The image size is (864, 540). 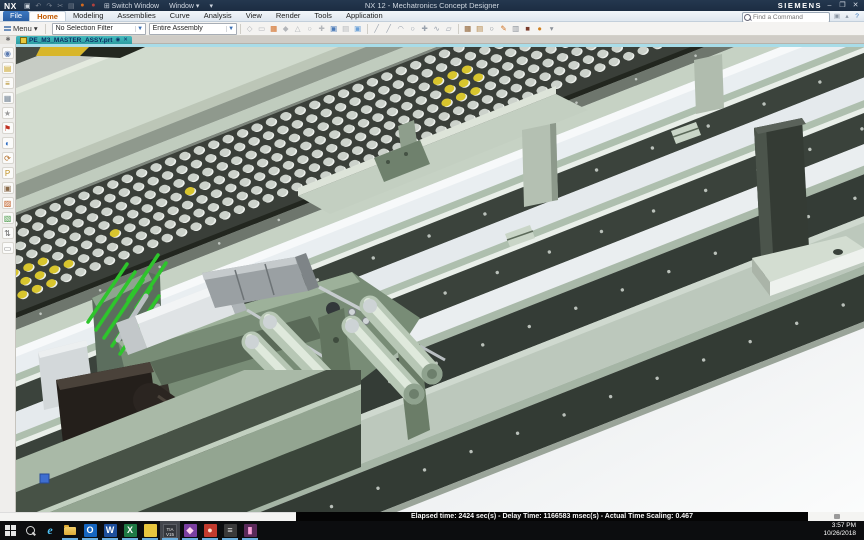 I want to click on midpoint-icon: △, so click(x=297, y=28).